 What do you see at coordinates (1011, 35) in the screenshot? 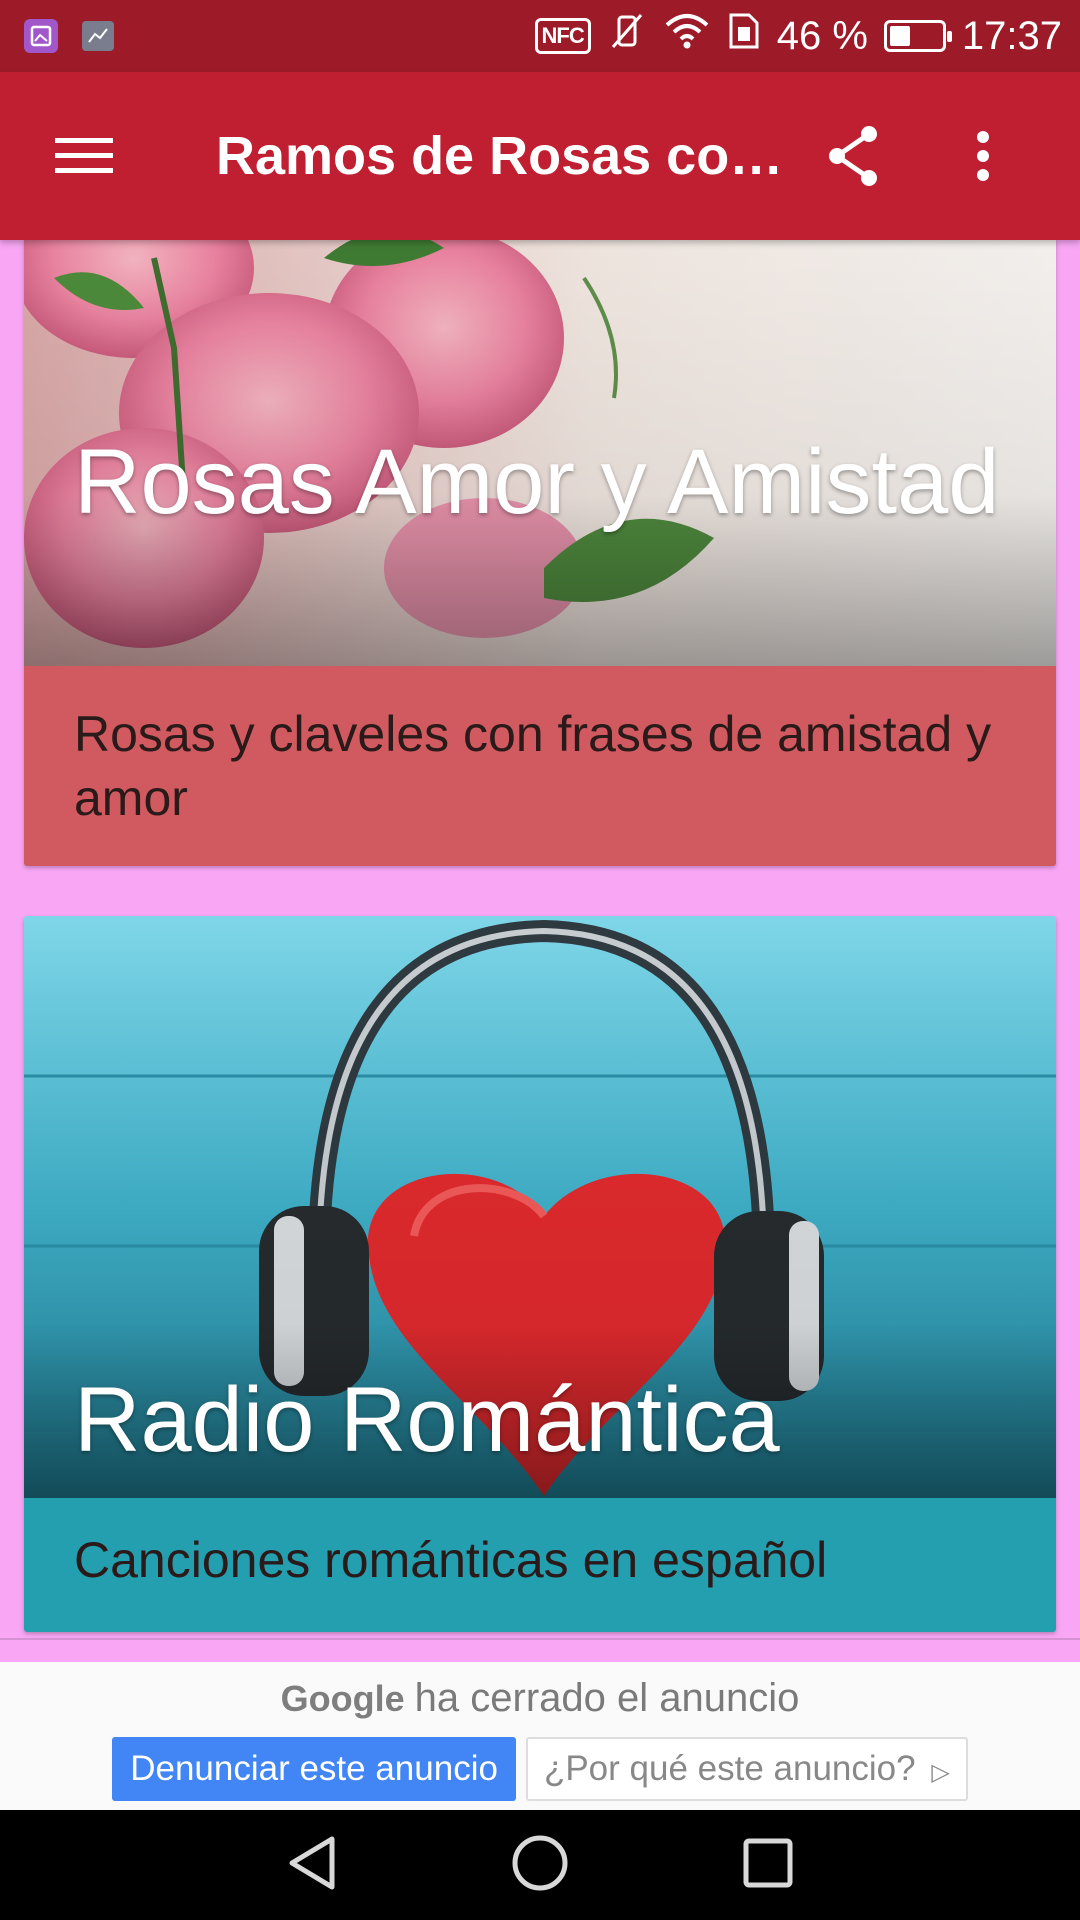
I see `clock: 17:37` at bounding box center [1011, 35].